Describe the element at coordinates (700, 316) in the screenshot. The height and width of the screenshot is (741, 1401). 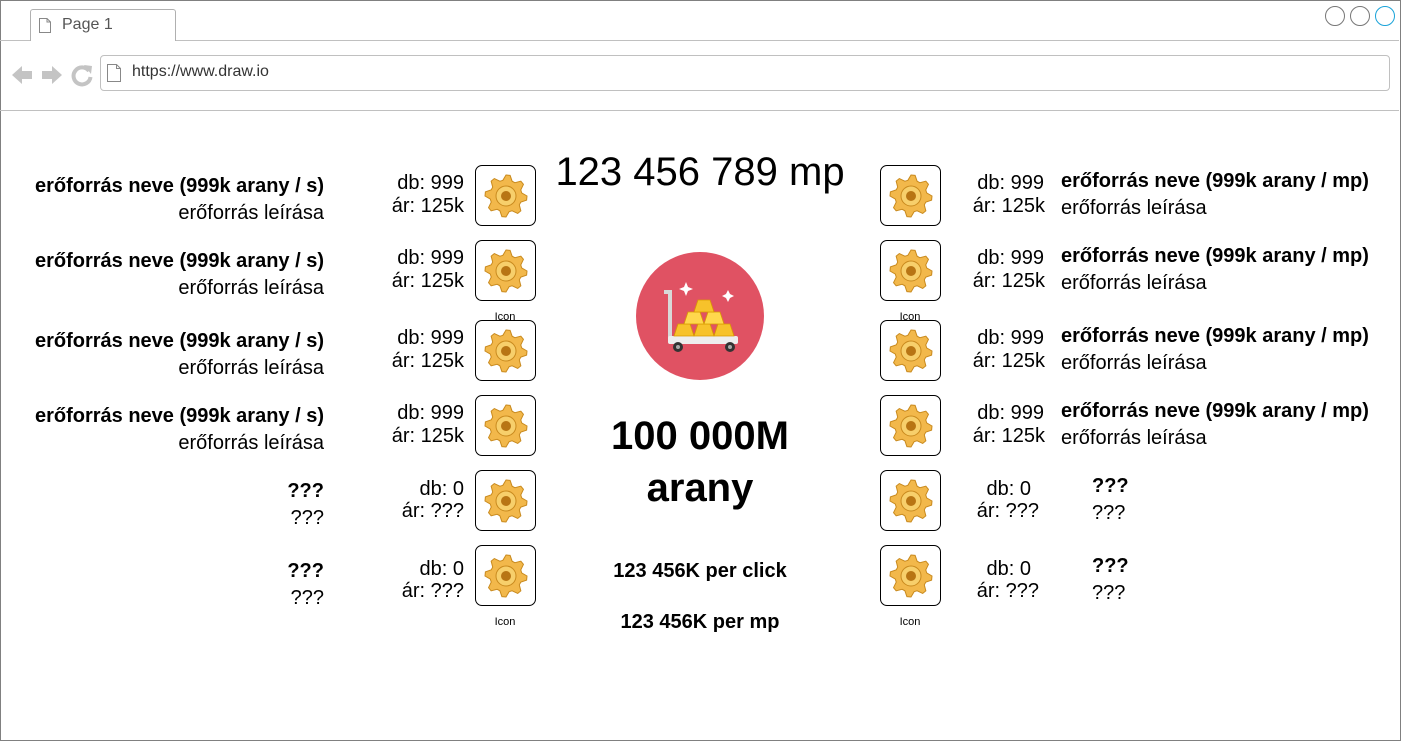
I see `gold-cart-icon` at that location.